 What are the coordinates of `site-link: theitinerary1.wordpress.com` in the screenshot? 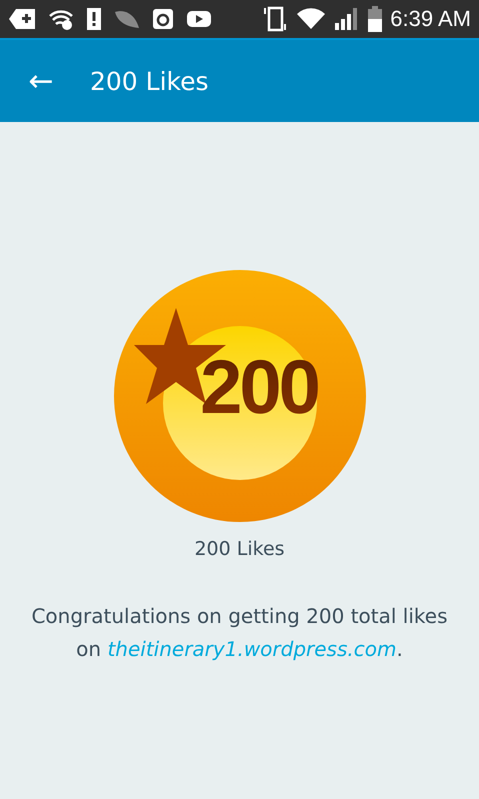 It's located at (251, 649).